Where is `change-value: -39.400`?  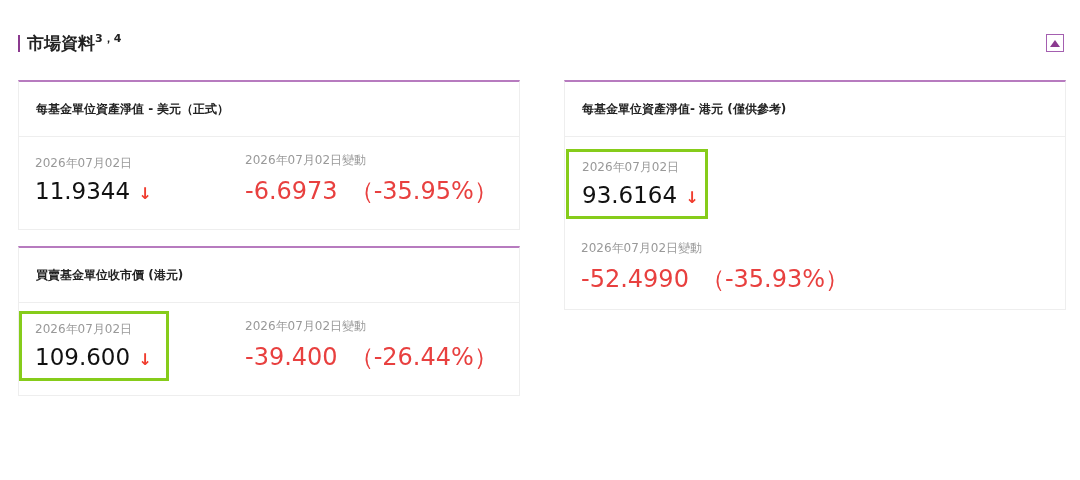
change-value: -39.400 is located at coordinates (291, 357).